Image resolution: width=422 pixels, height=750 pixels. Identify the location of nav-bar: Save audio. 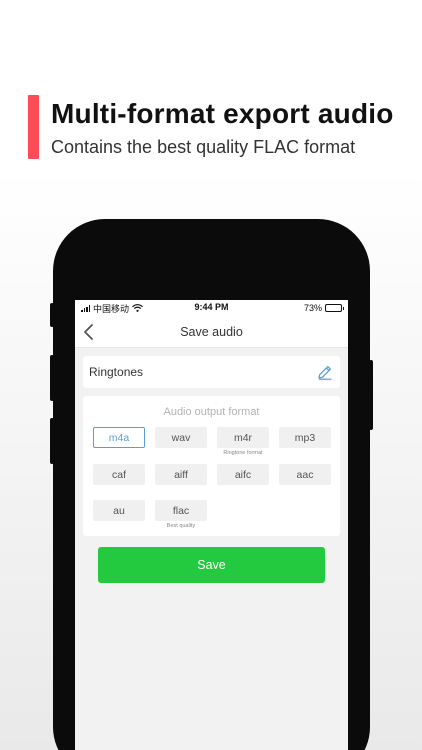
(211, 332).